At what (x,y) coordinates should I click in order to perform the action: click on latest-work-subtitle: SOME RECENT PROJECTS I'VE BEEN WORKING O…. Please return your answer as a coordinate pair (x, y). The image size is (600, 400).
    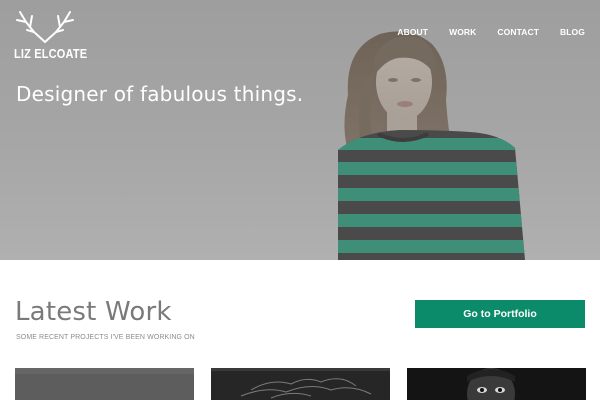
    Looking at the image, I should click on (105, 337).